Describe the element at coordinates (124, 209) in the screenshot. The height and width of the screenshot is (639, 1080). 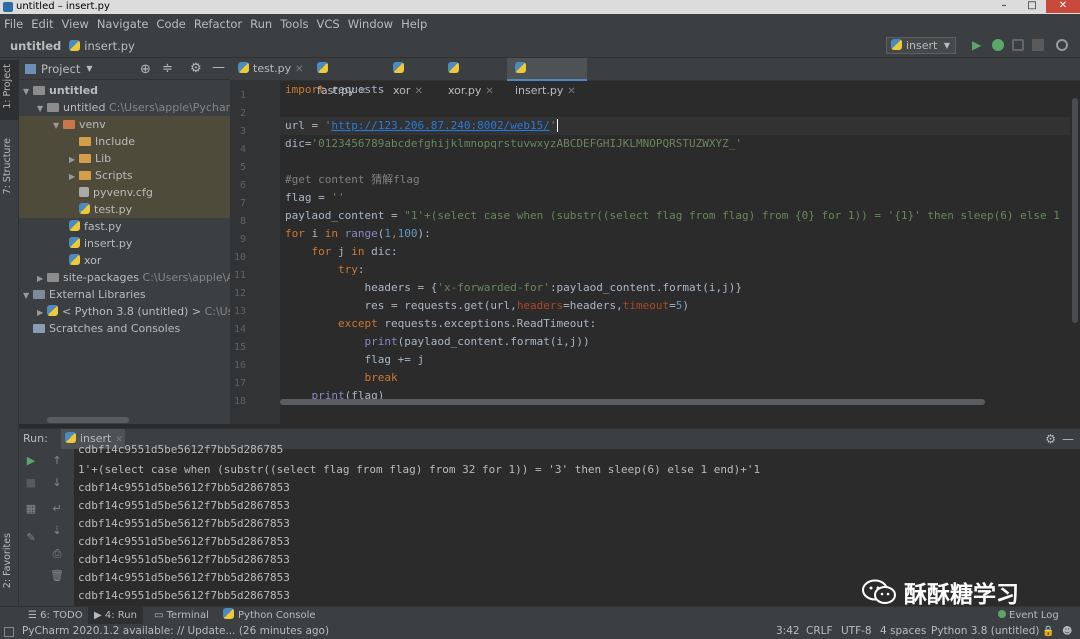
I see `tree-item-test-py: test.py` at that location.